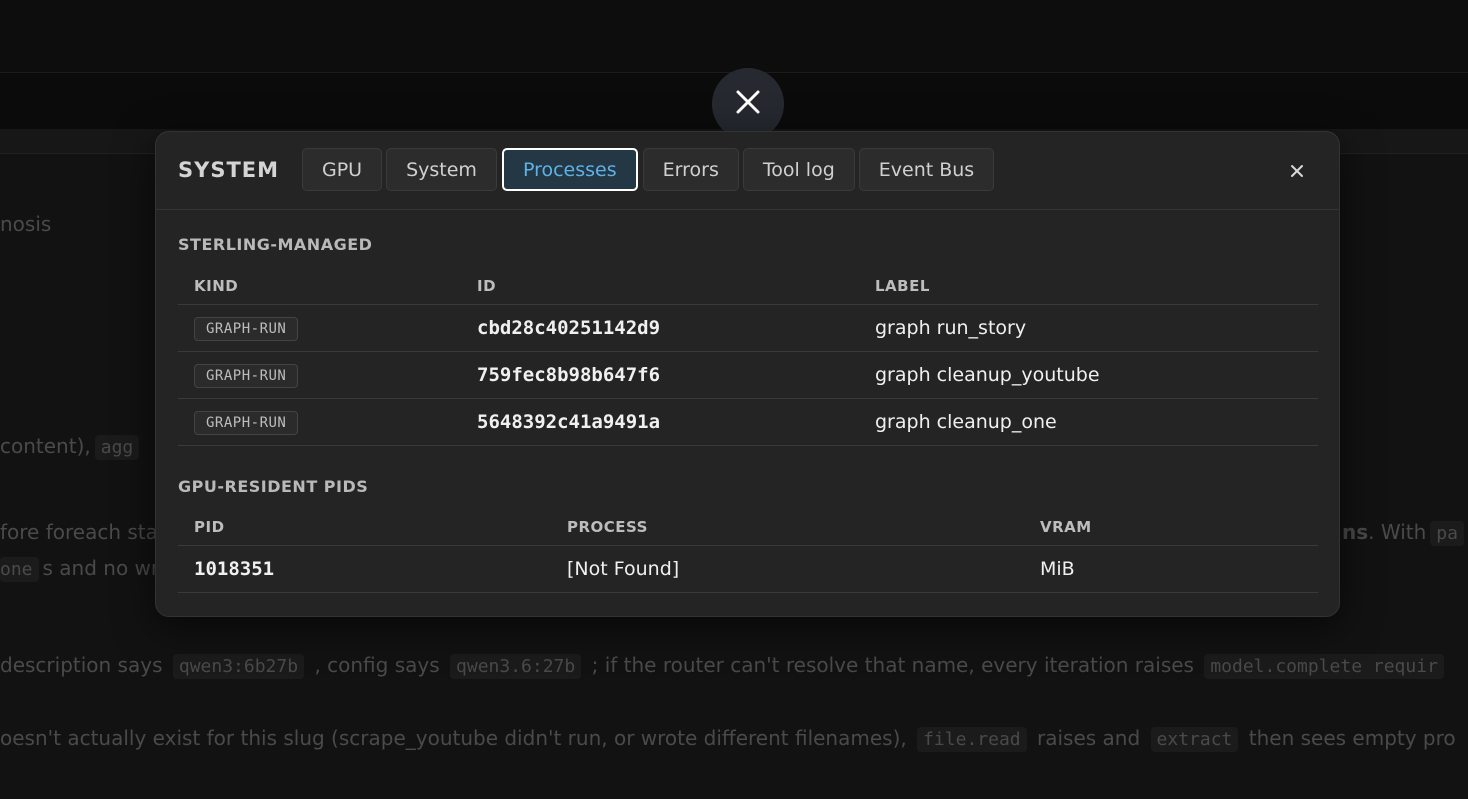  Describe the element at coordinates (660, 422) in the screenshot. I see `id-cell: 5648392c41a9491a` at that location.